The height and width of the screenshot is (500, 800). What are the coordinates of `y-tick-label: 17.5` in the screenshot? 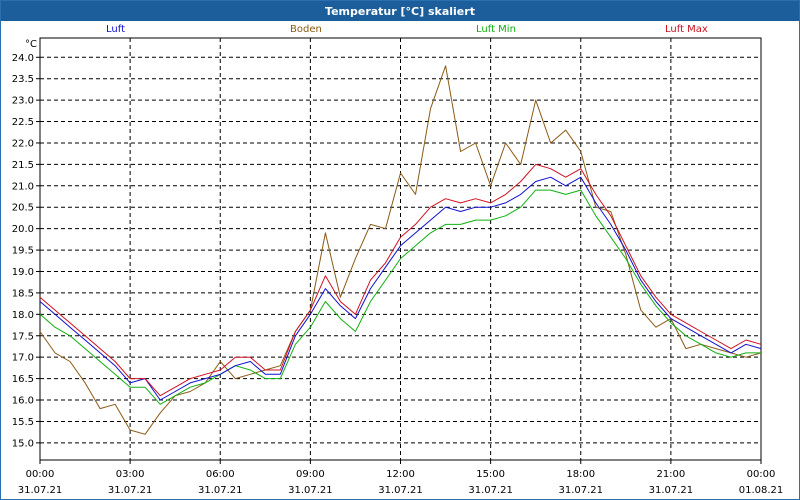 It's located at (23, 336).